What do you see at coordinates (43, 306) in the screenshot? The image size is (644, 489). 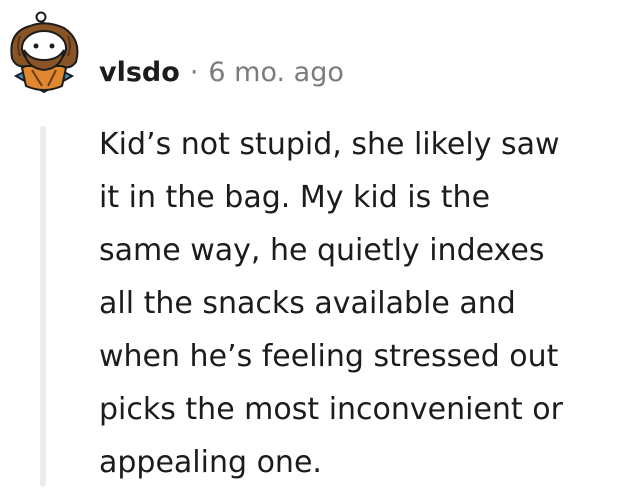 I see `thread-line` at bounding box center [43, 306].